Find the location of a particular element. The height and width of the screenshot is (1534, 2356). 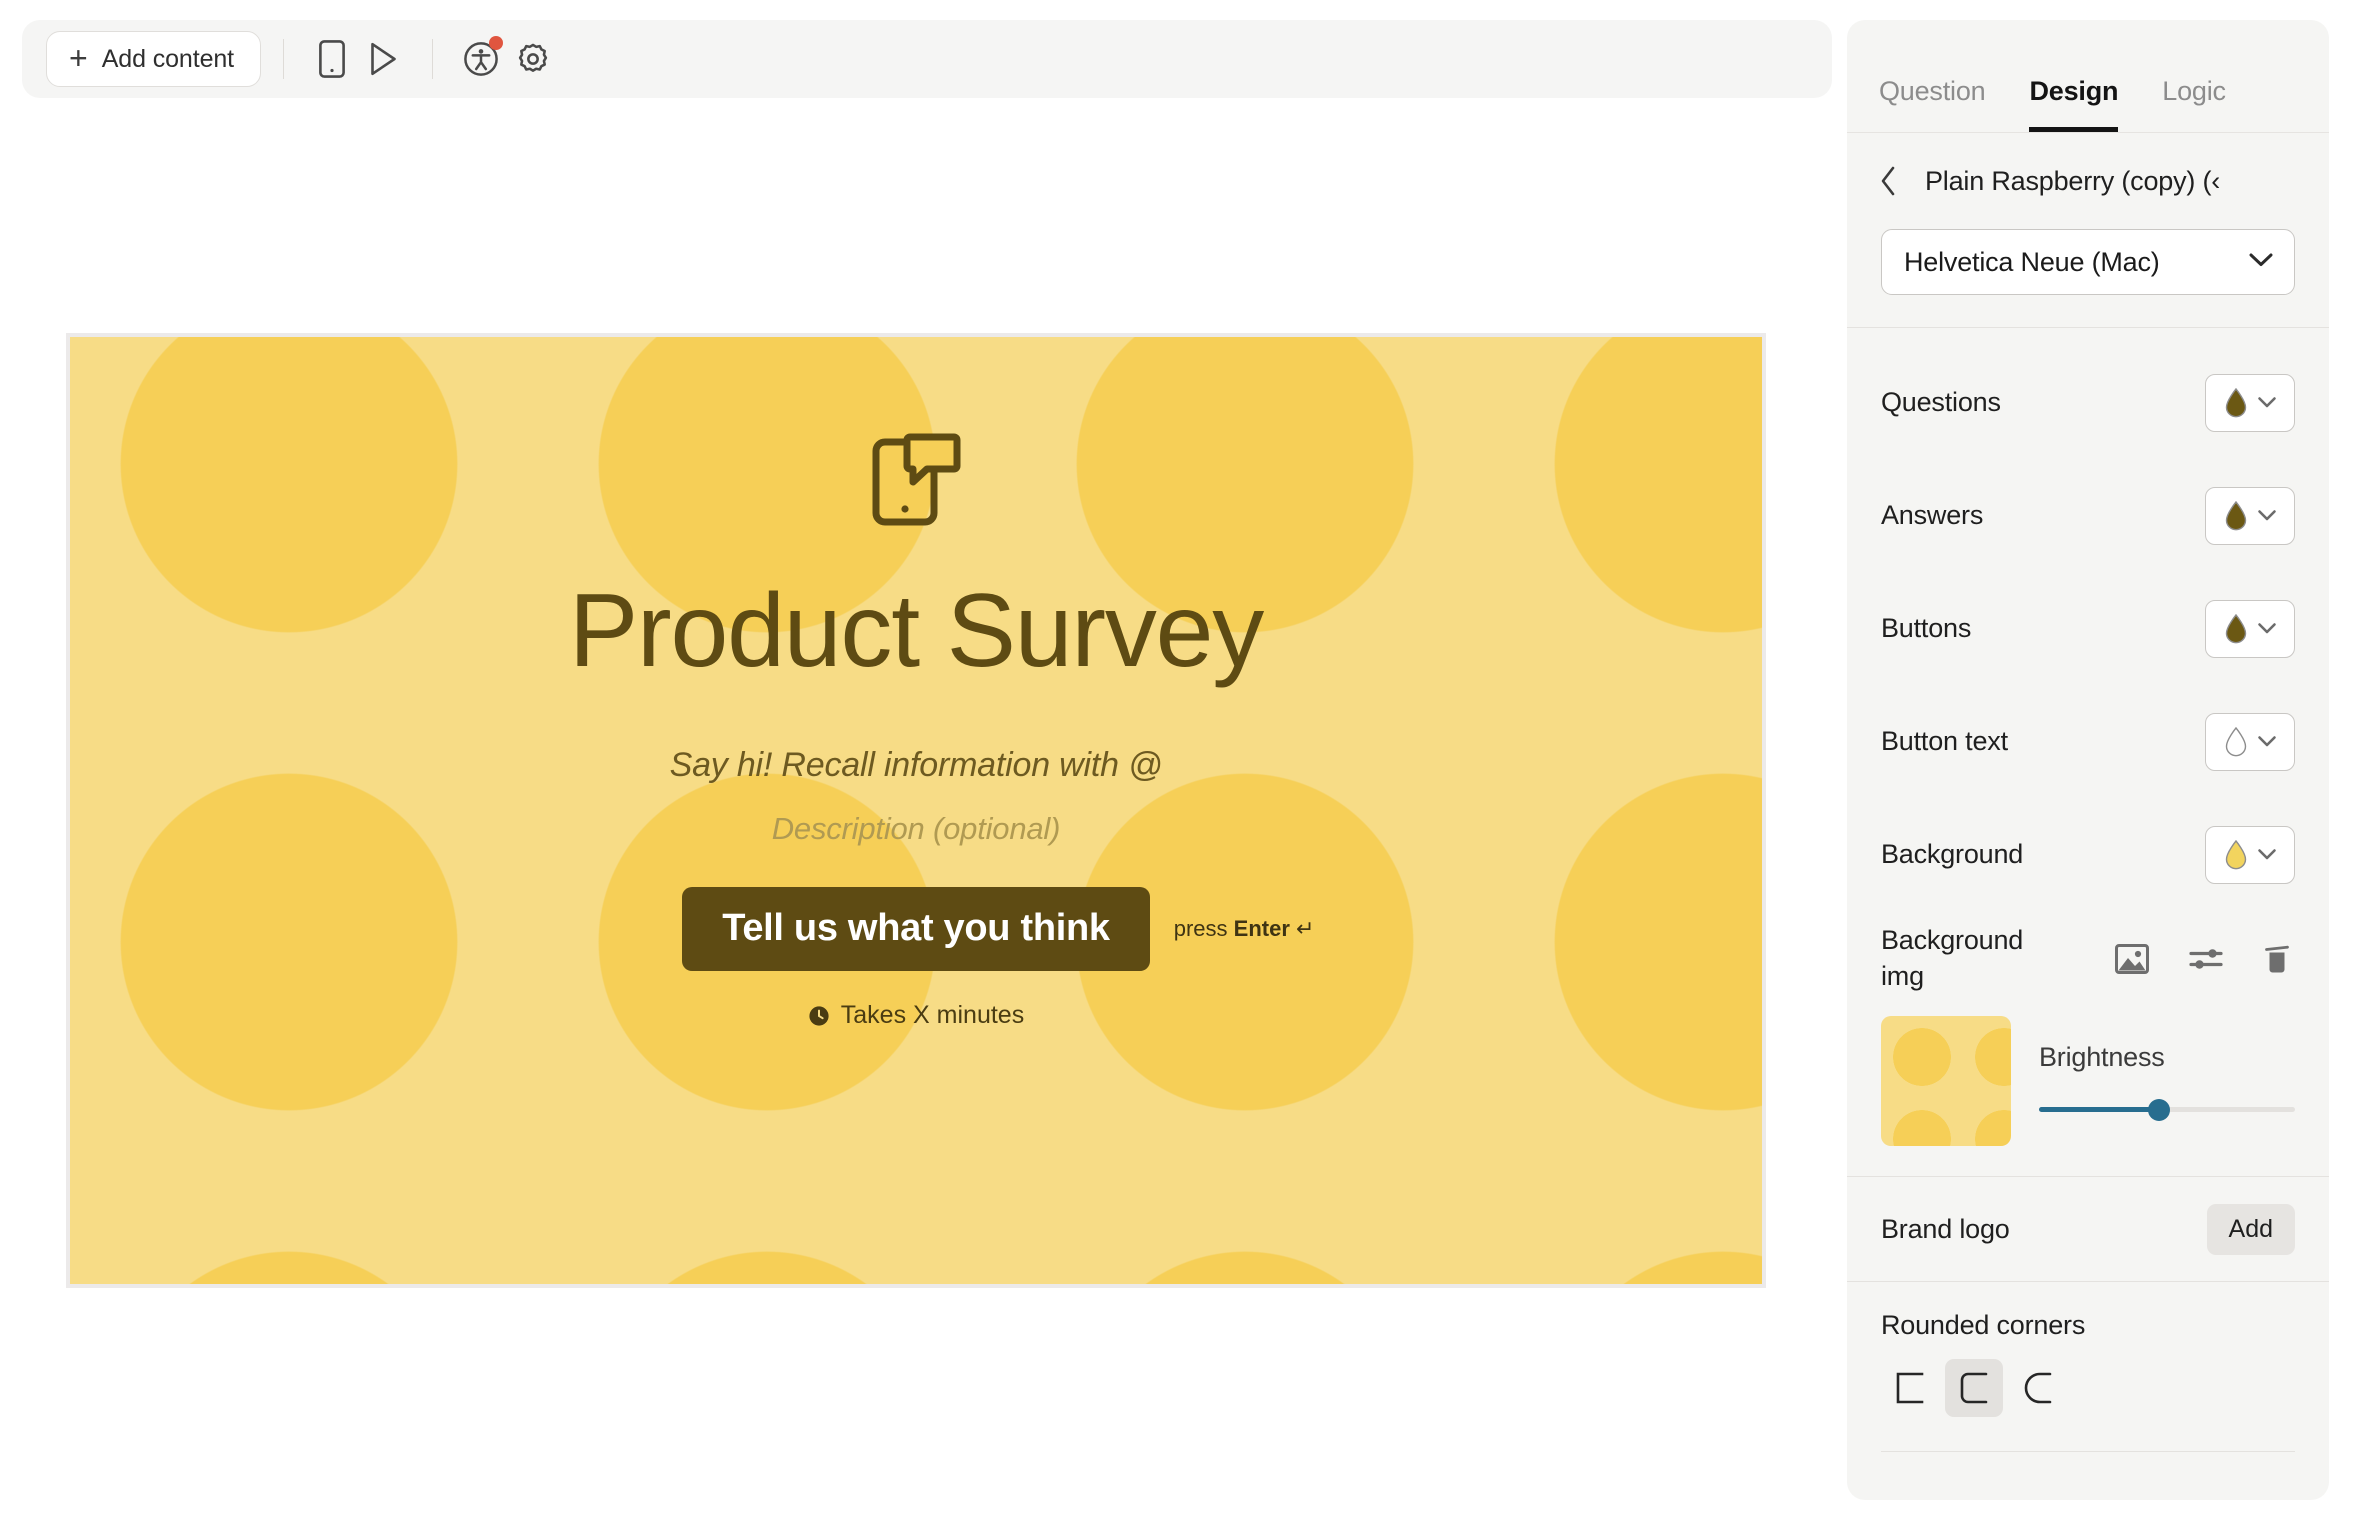

corner-slightly-rounded-icon is located at coordinates (1974, 1388).